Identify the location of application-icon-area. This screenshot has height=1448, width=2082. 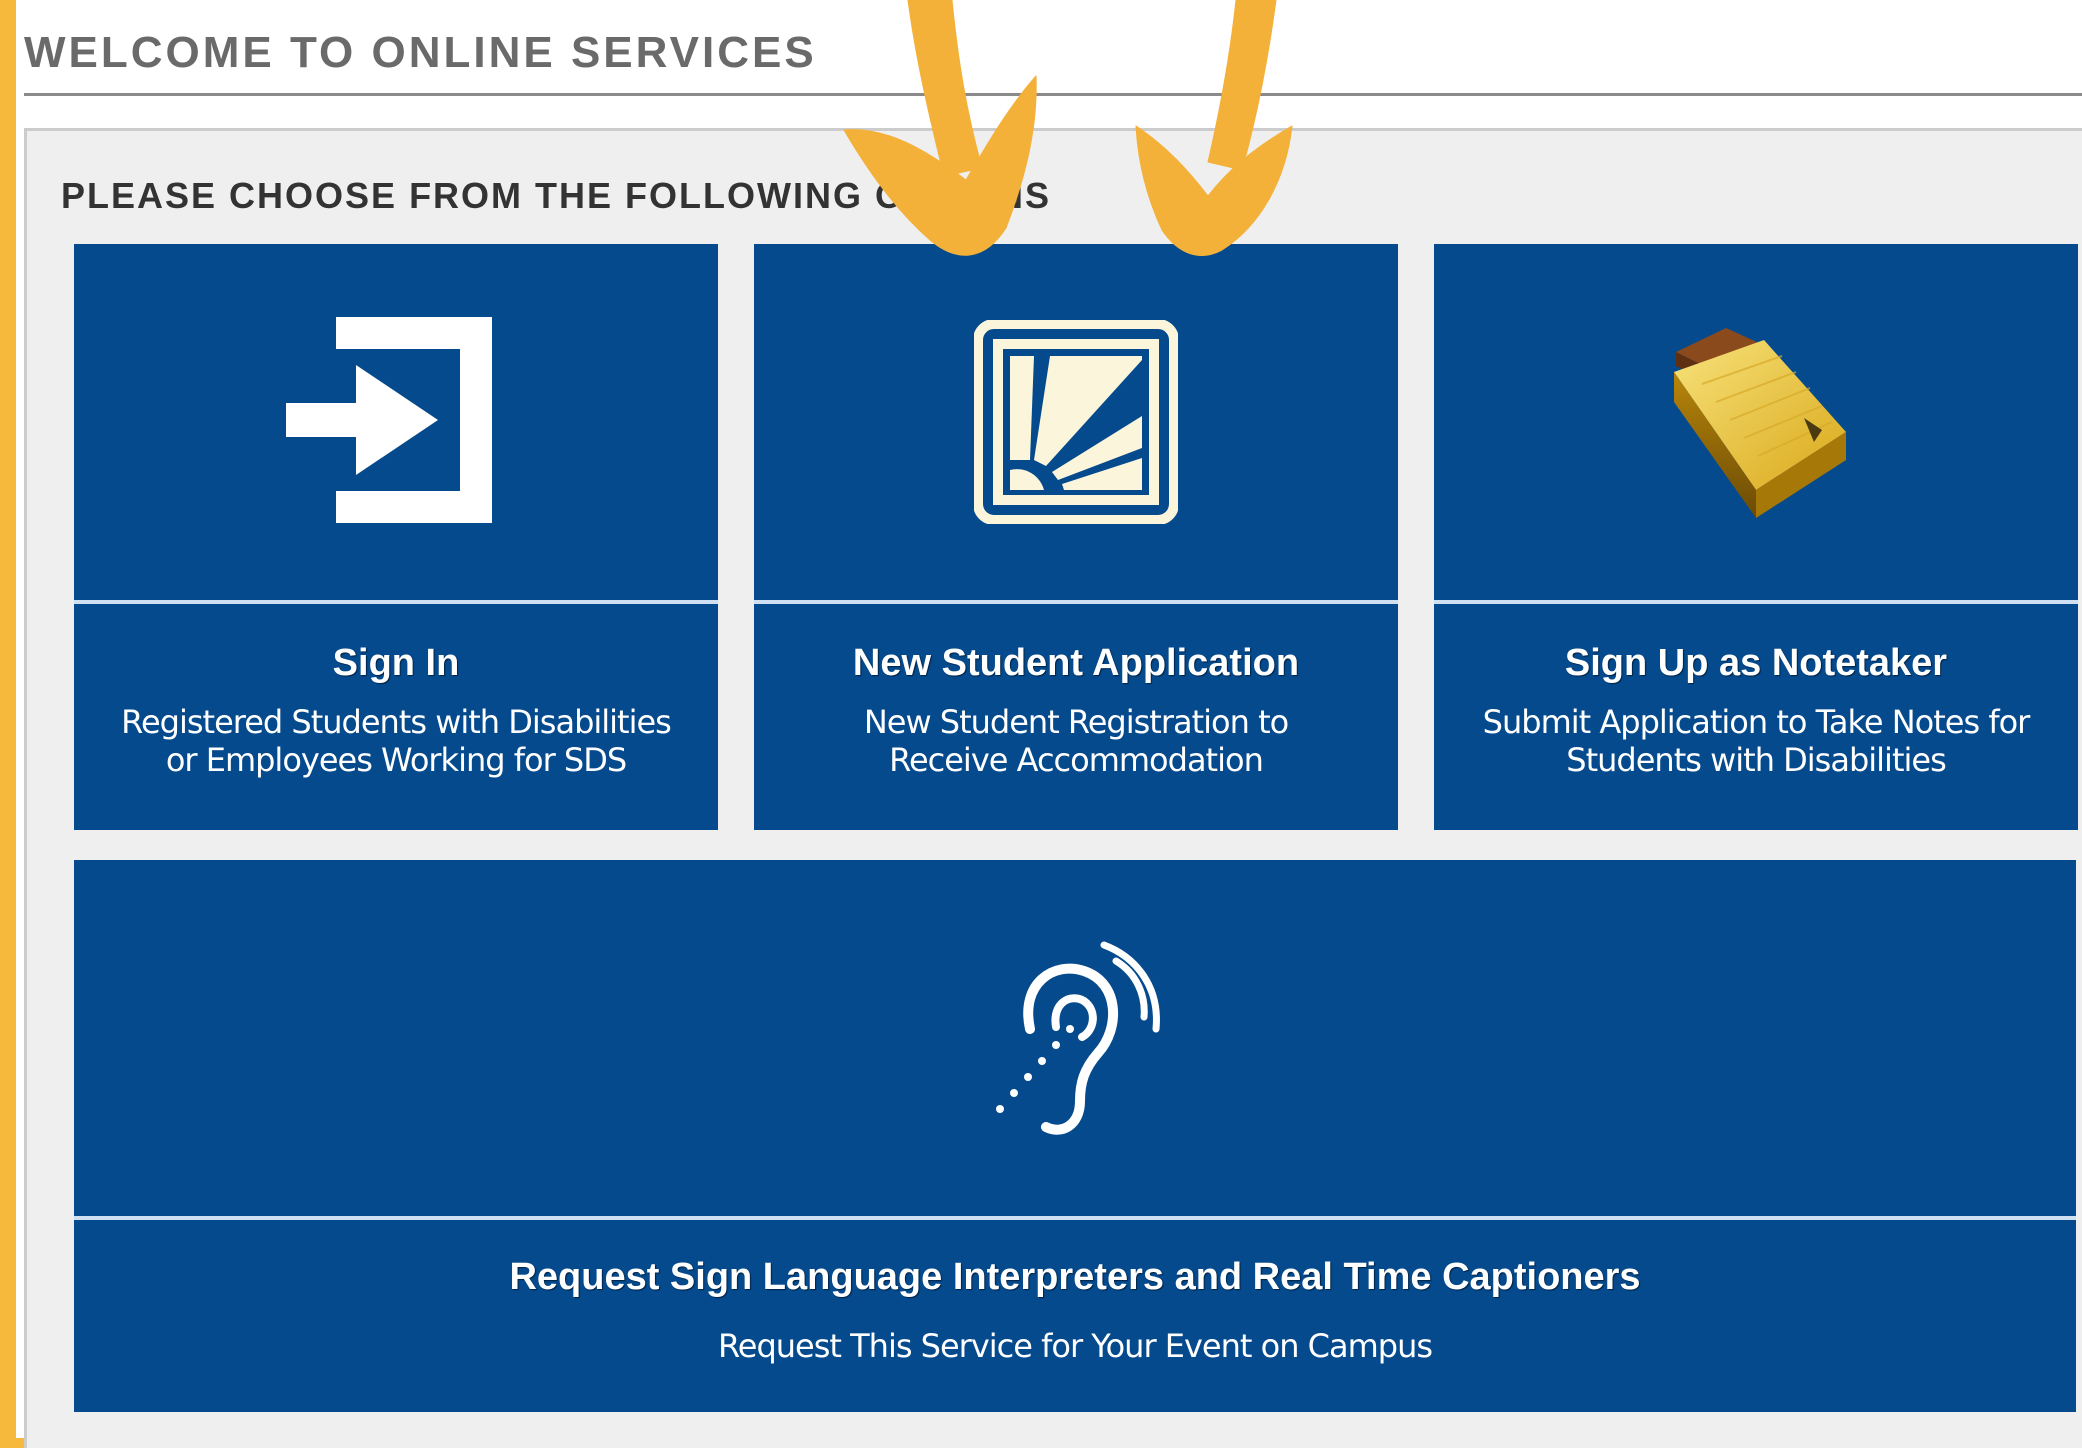
(1076, 422).